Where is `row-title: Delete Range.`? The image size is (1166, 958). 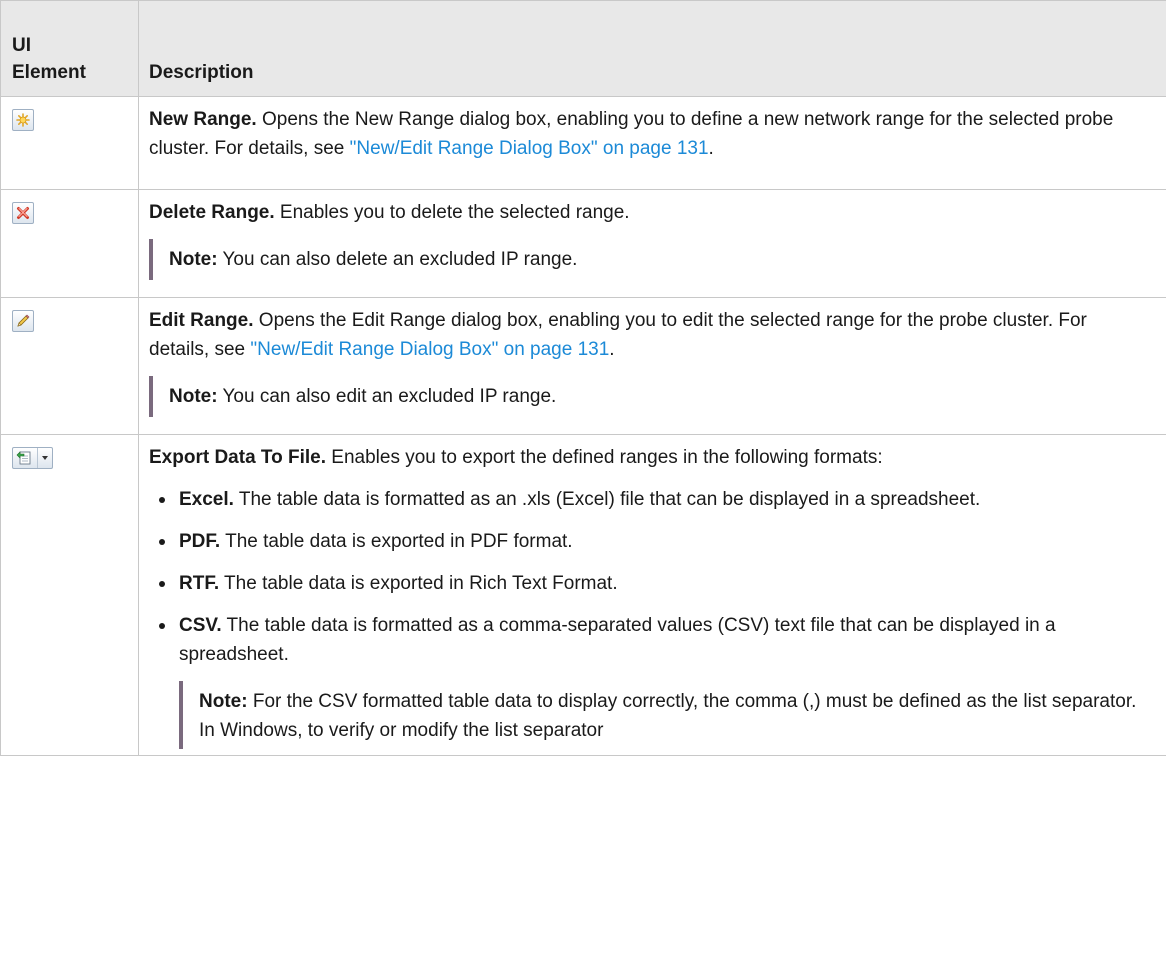 row-title: Delete Range. is located at coordinates (212, 212).